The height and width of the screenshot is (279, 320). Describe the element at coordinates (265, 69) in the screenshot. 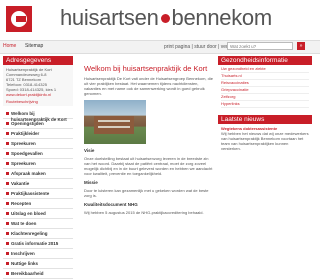

I see `health-link: Uw gezondheid en ziekte` at that location.